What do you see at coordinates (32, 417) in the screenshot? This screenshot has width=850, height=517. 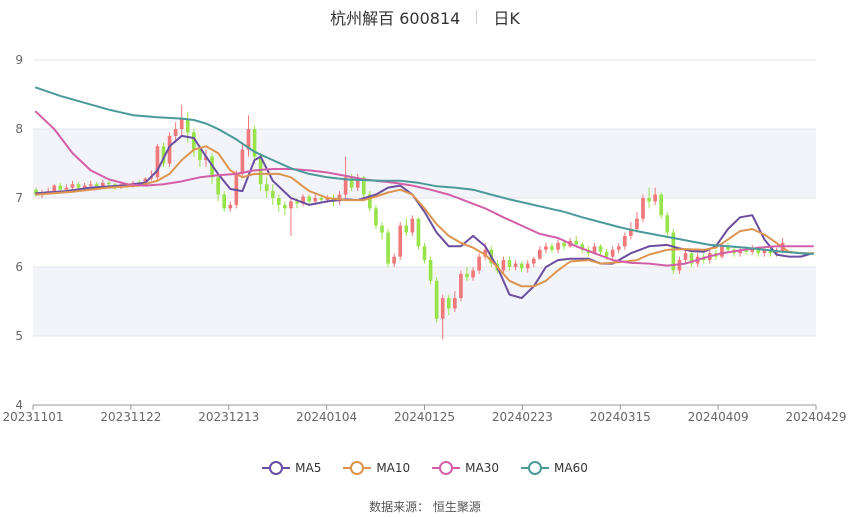 I see `x-tick-label: 20231101` at bounding box center [32, 417].